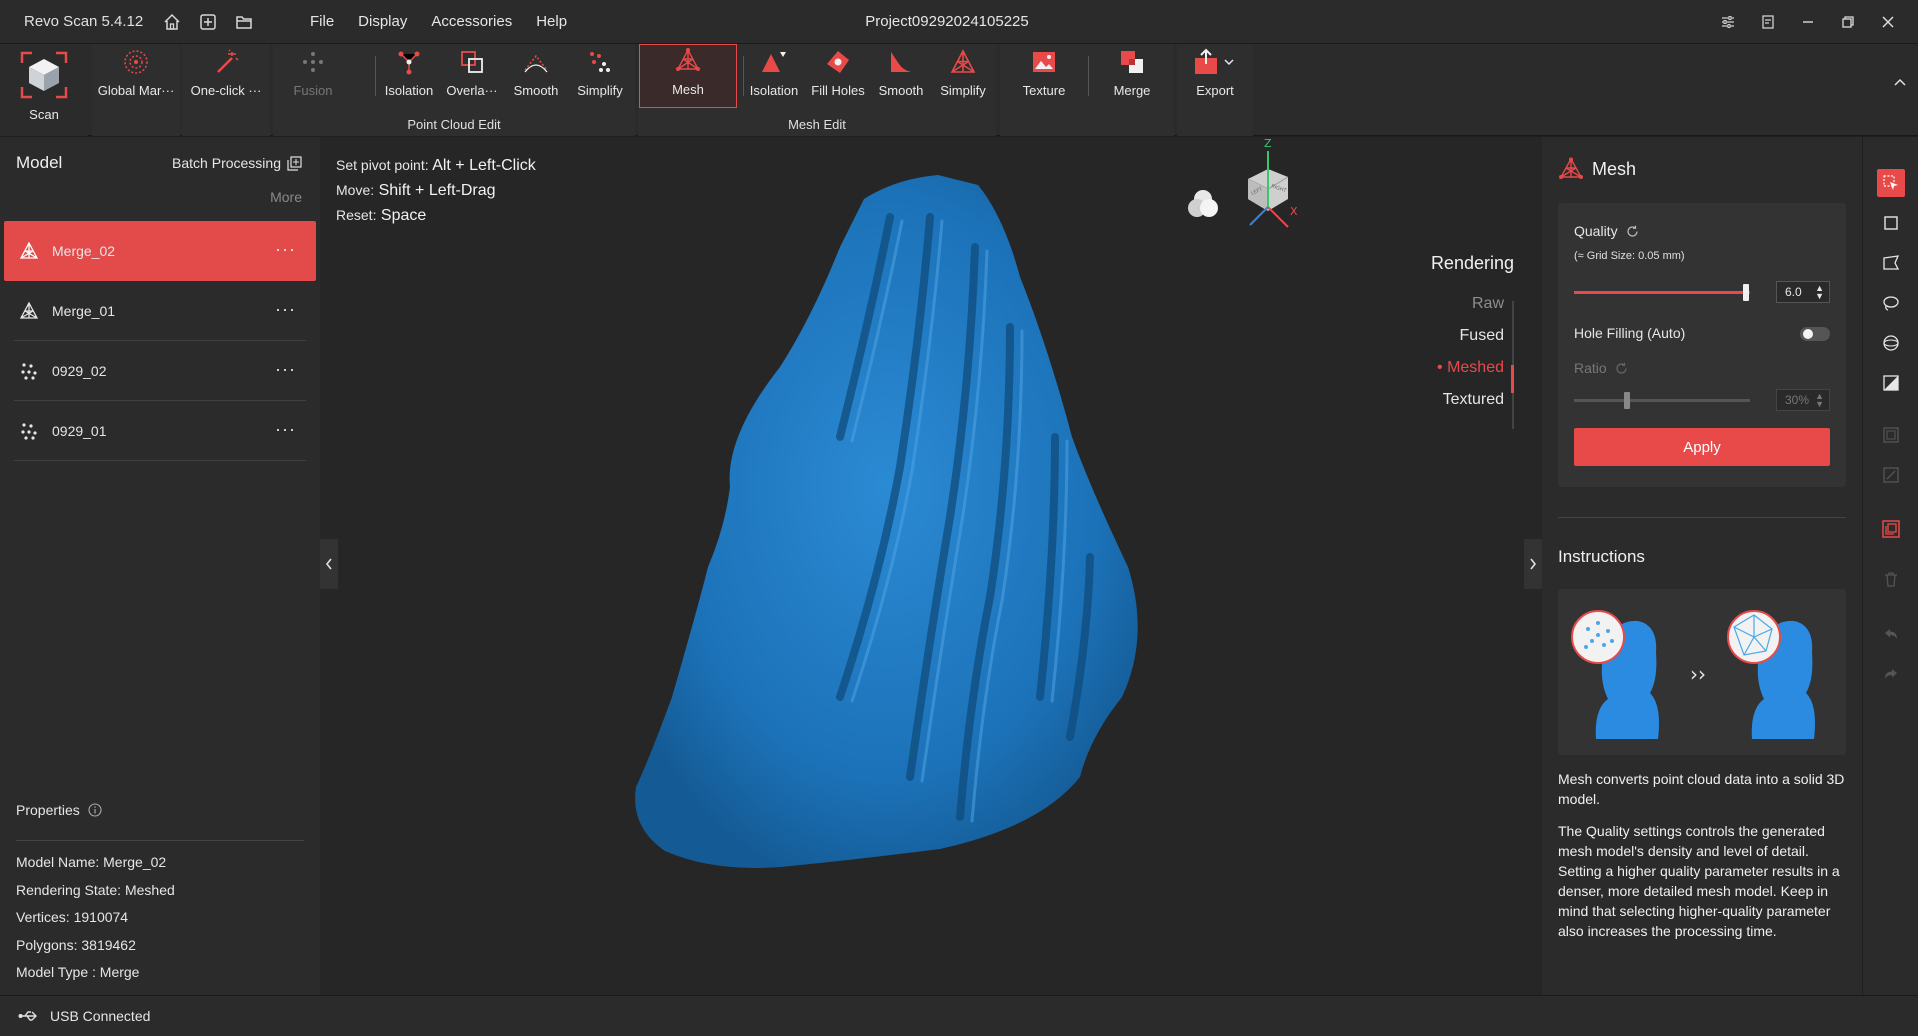 The width and height of the screenshot is (1918, 1036). I want to click on brush-select-tool, so click(1891, 343).